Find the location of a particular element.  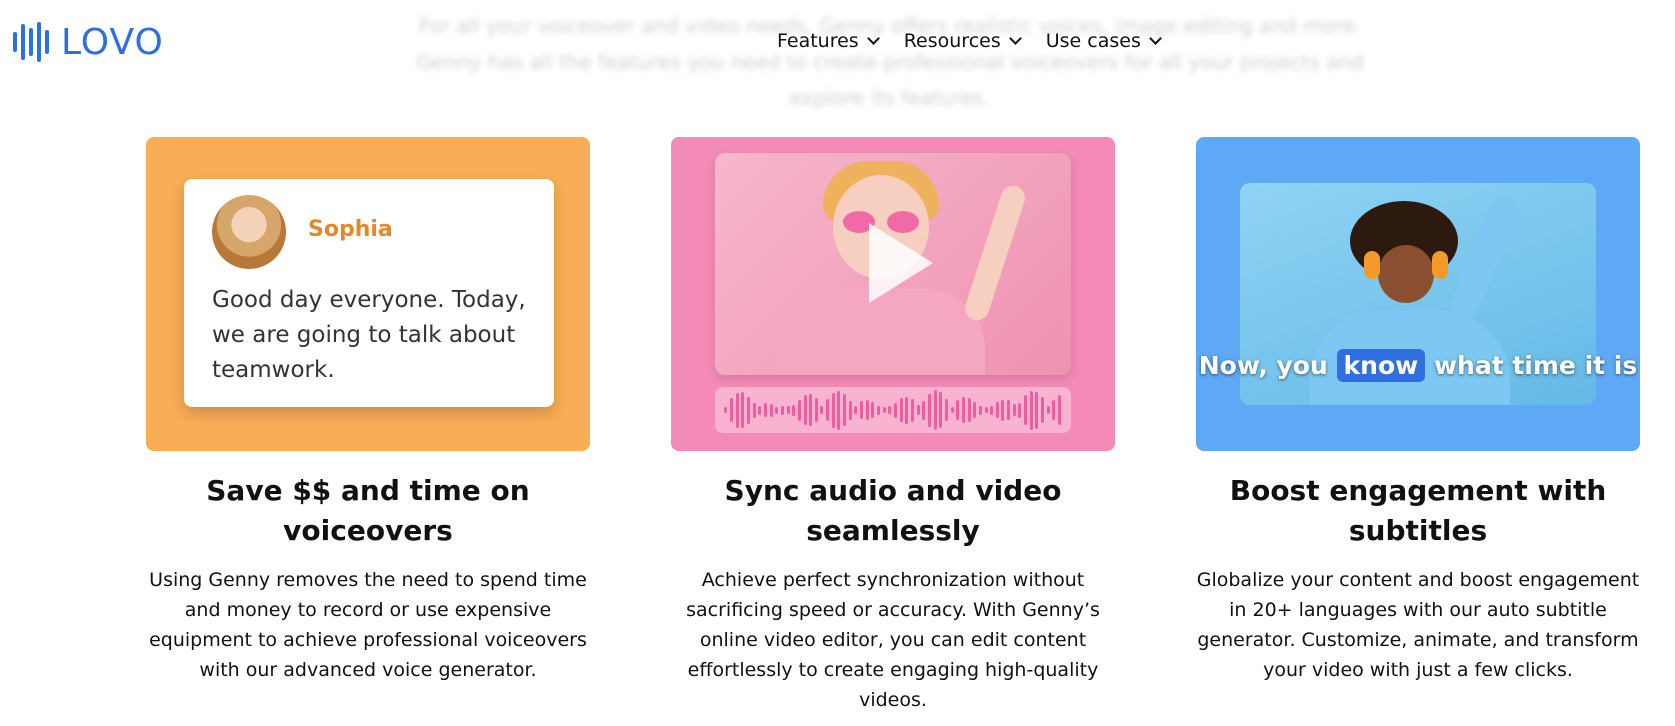

brand-name: LOVO is located at coordinates (112, 42).